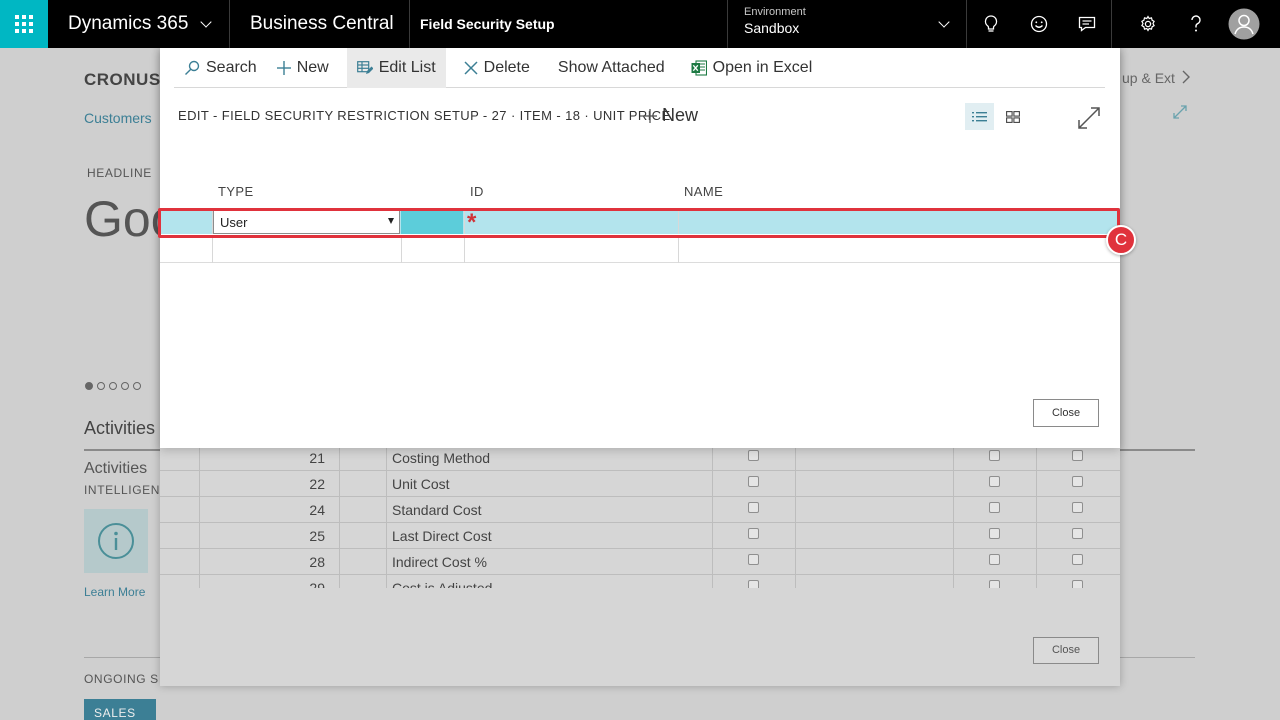 This screenshot has height=720, width=1280. What do you see at coordinates (206, 21) in the screenshot?
I see `chevron-down-icon` at bounding box center [206, 21].